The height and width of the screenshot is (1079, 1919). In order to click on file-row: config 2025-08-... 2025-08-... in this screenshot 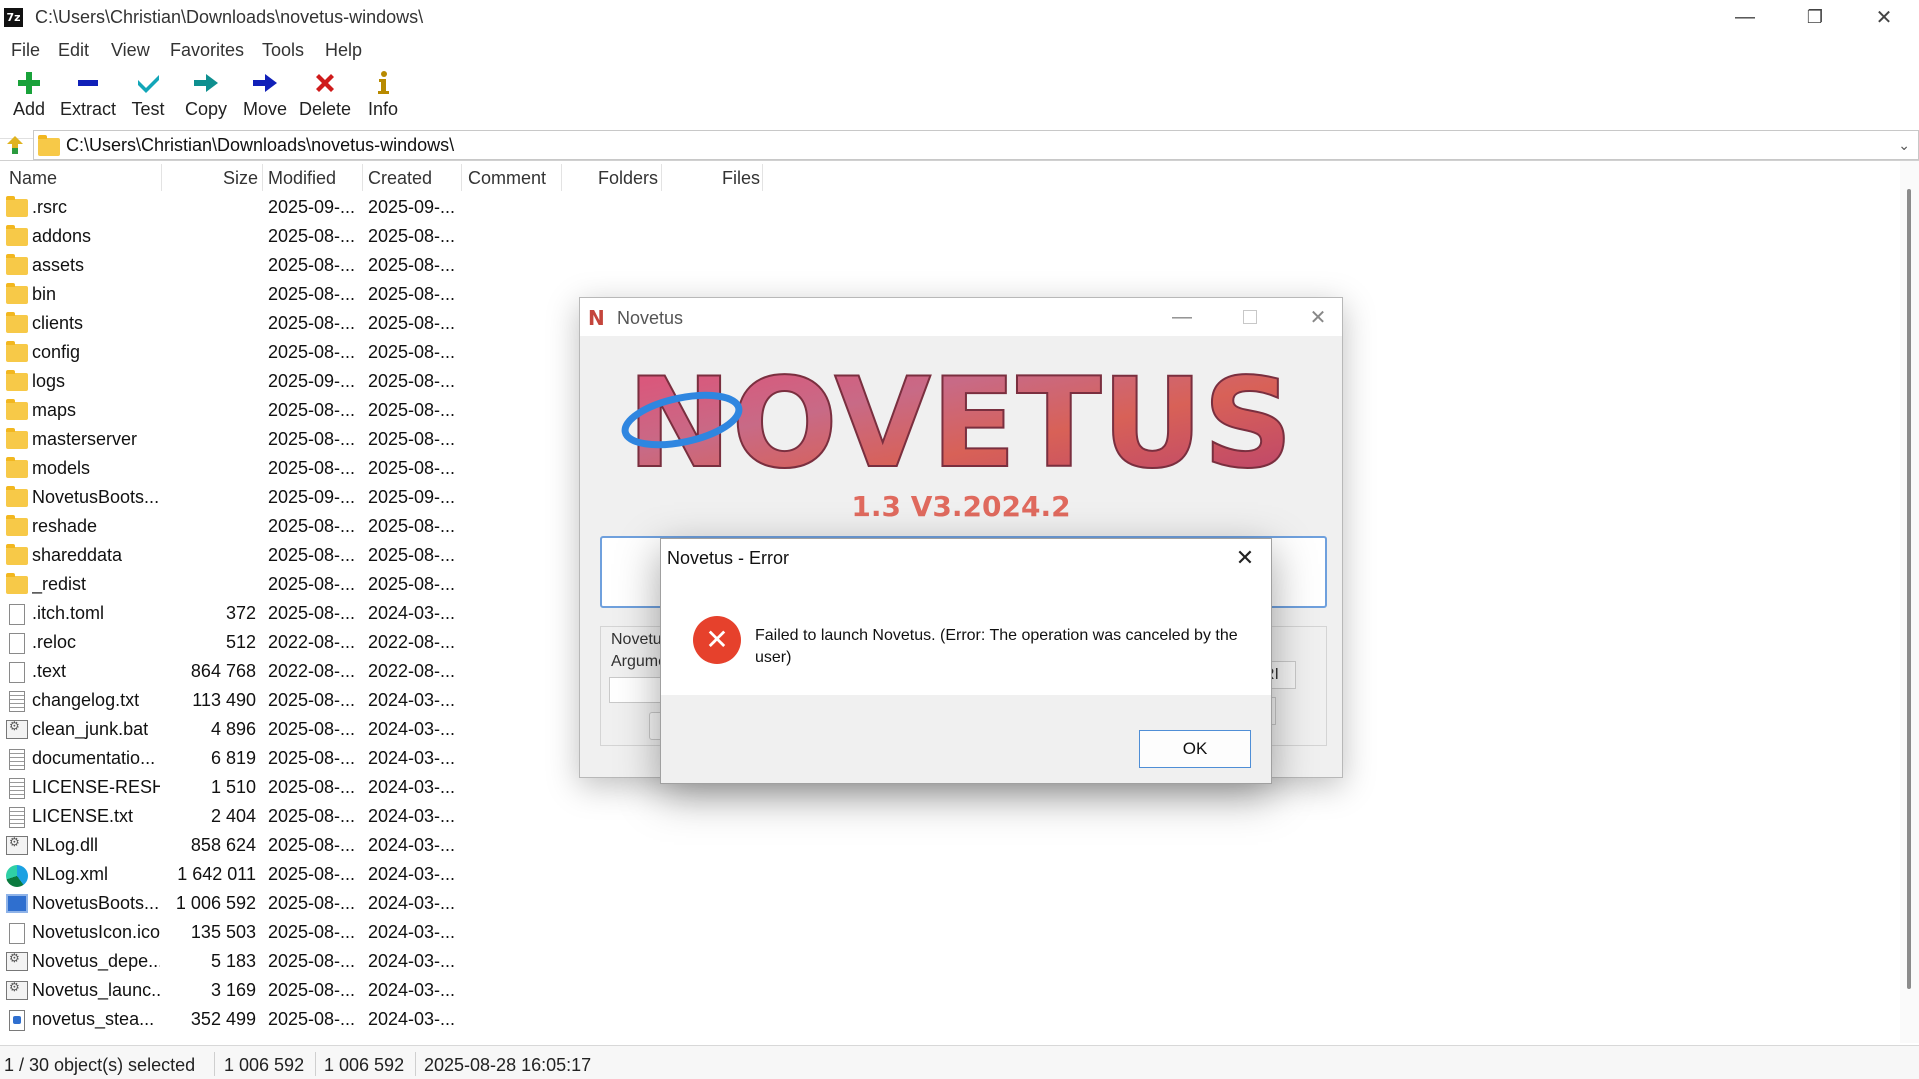, I will do `click(235, 352)`.